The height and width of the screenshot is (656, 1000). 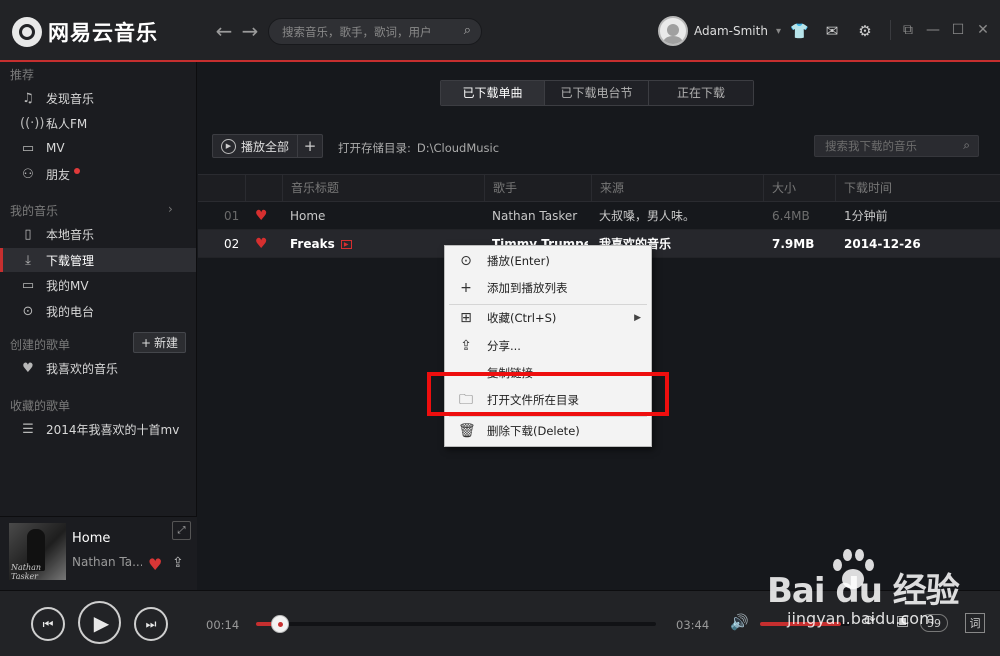 What do you see at coordinates (98, 234) in the screenshot?
I see `sidebar-item-local-music: ▯ 本地音乐` at bounding box center [98, 234].